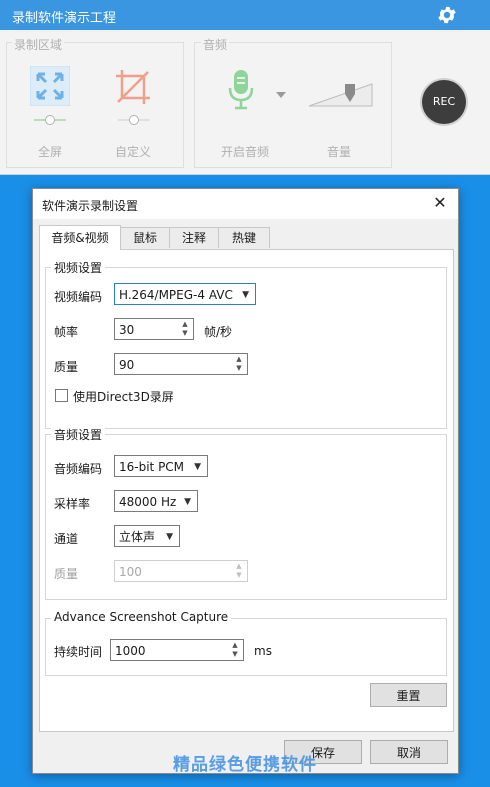  Describe the element at coordinates (50, 120) in the screenshot. I see `fullscreen-indicator-dot` at that location.